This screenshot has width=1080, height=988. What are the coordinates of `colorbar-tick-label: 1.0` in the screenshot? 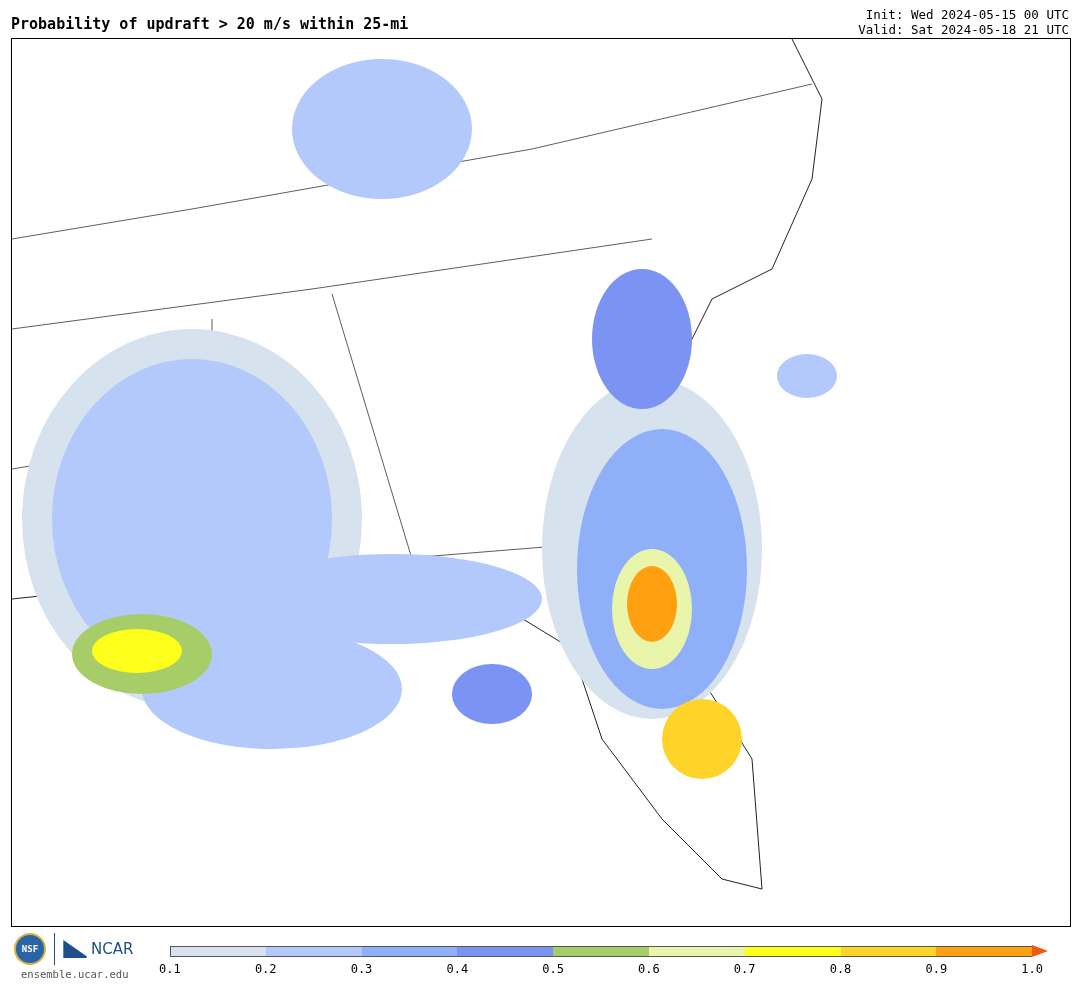 It's located at (1032, 969).